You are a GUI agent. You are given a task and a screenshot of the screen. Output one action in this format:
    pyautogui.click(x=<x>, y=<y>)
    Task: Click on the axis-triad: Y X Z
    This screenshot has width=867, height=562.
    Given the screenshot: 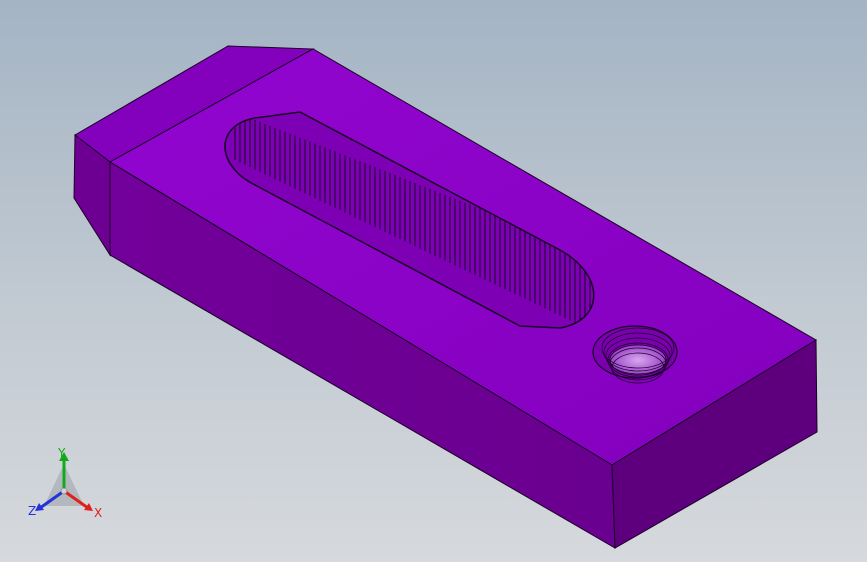 What is the action you would take?
    pyautogui.click(x=64, y=486)
    